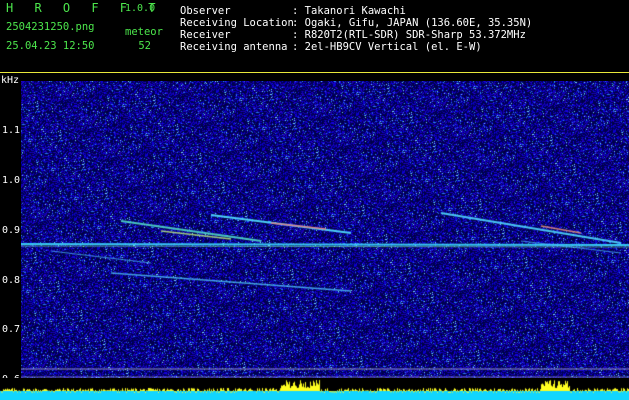  Describe the element at coordinates (349, 11) in the screenshot. I see `observer-value: : Takanori Kawachi` at that location.